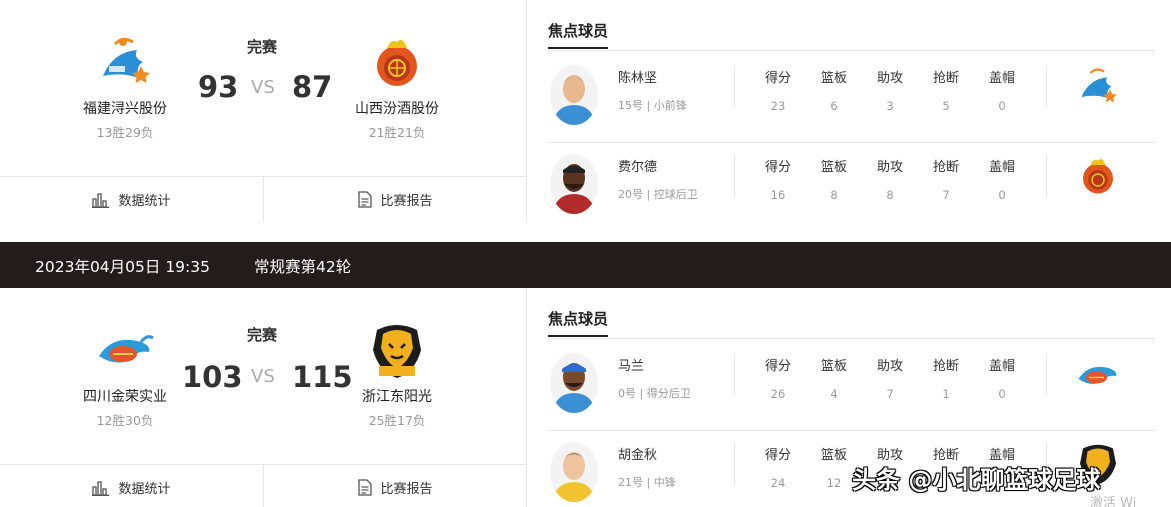 This screenshot has height=507, width=1171. Describe the element at coordinates (834, 467) in the screenshot. I see `stat-rebounds: 篮板 12` at that location.